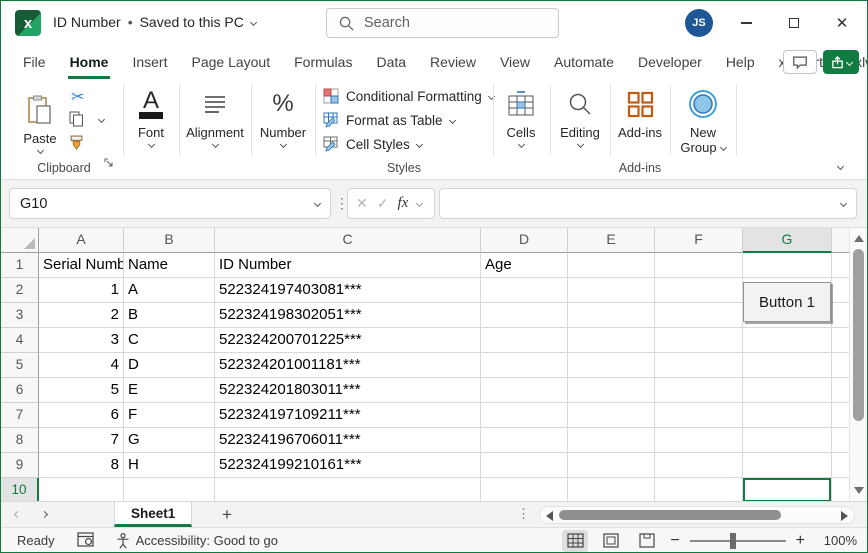 The image size is (868, 553). What do you see at coordinates (611, 290) in the screenshot?
I see `cell-E2` at bounding box center [611, 290].